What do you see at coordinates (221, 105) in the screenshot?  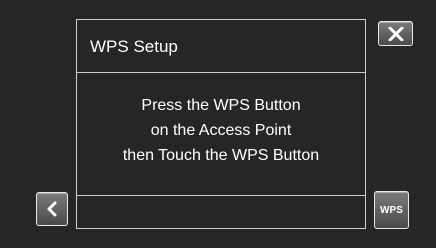 I see `message-line-1: Press the WPS Button` at bounding box center [221, 105].